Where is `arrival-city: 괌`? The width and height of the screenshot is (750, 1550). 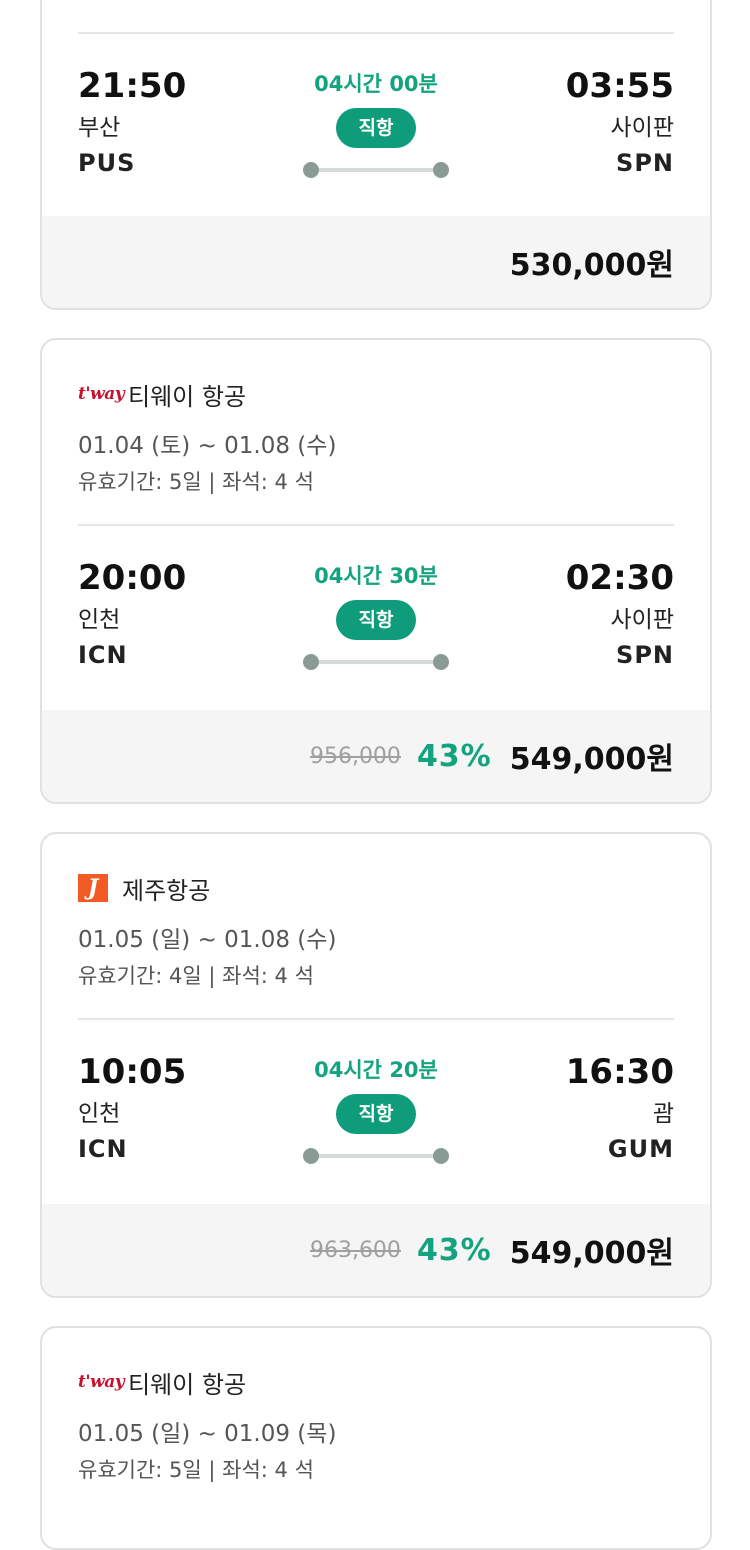 arrival-city: 괌 is located at coordinates (663, 1114).